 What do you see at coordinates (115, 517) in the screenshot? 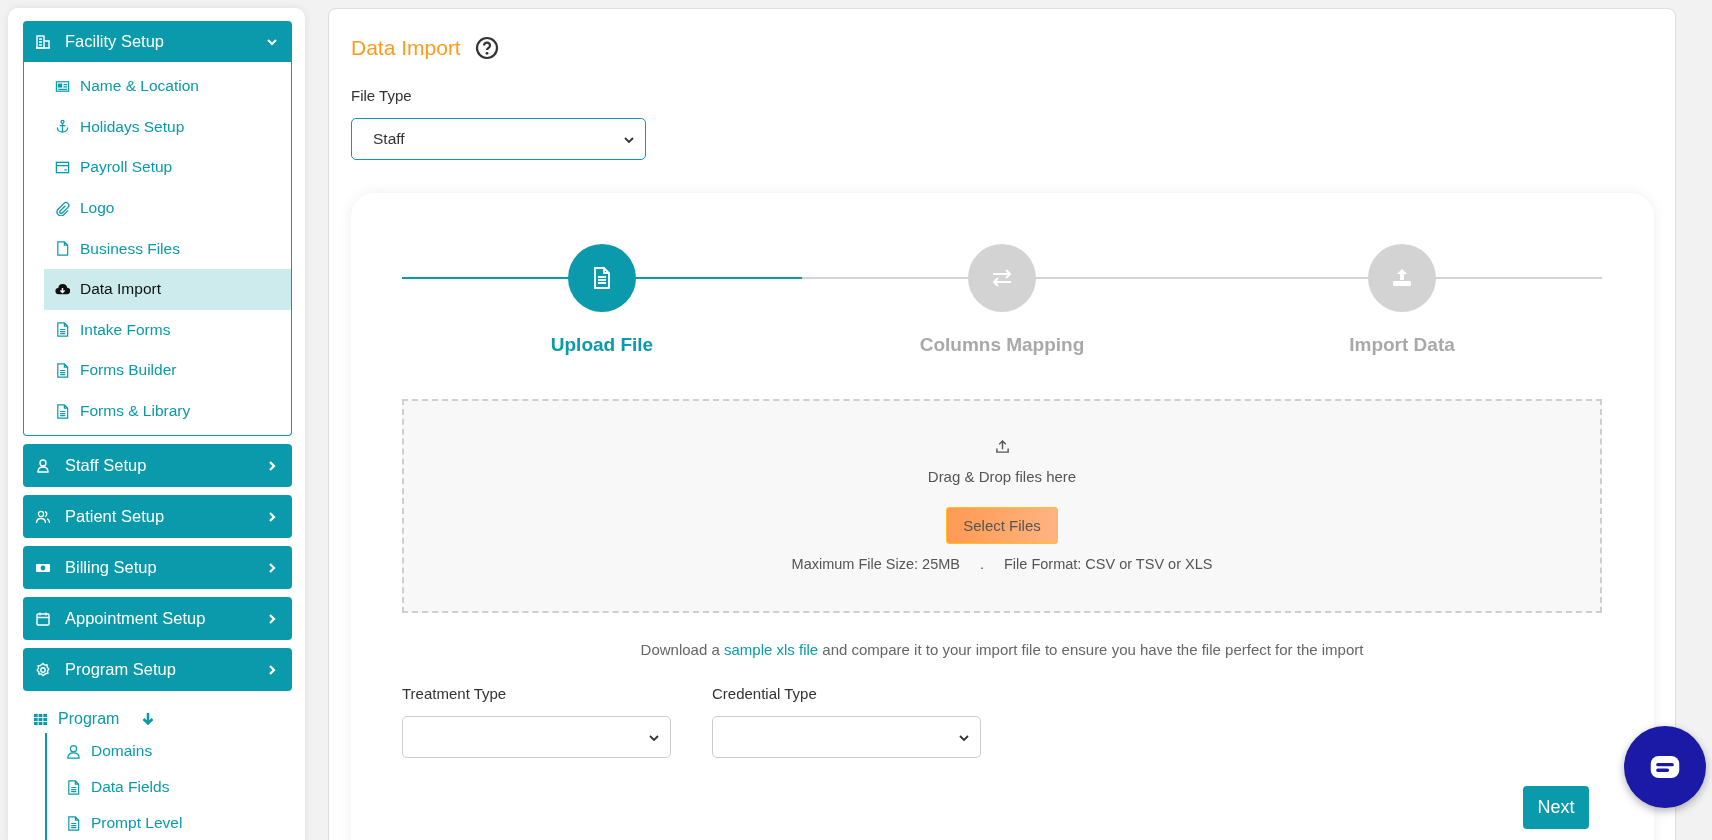
I see `section-label: Patient Setup` at bounding box center [115, 517].